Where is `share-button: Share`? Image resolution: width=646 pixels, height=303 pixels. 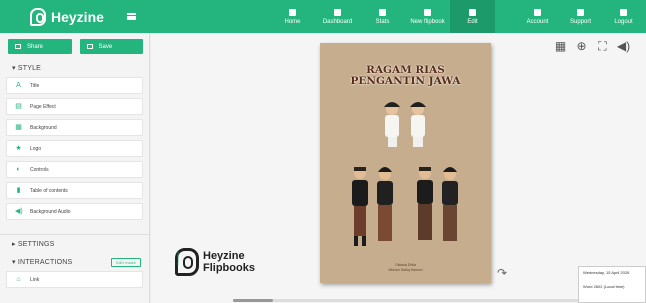 share-button: Share is located at coordinates (40, 46).